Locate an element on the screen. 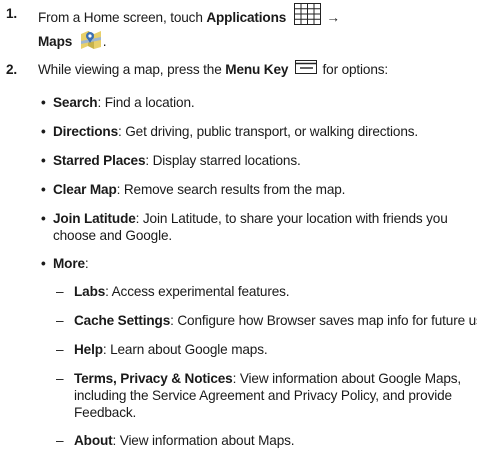  option-desc: : is located at coordinates (86, 263).